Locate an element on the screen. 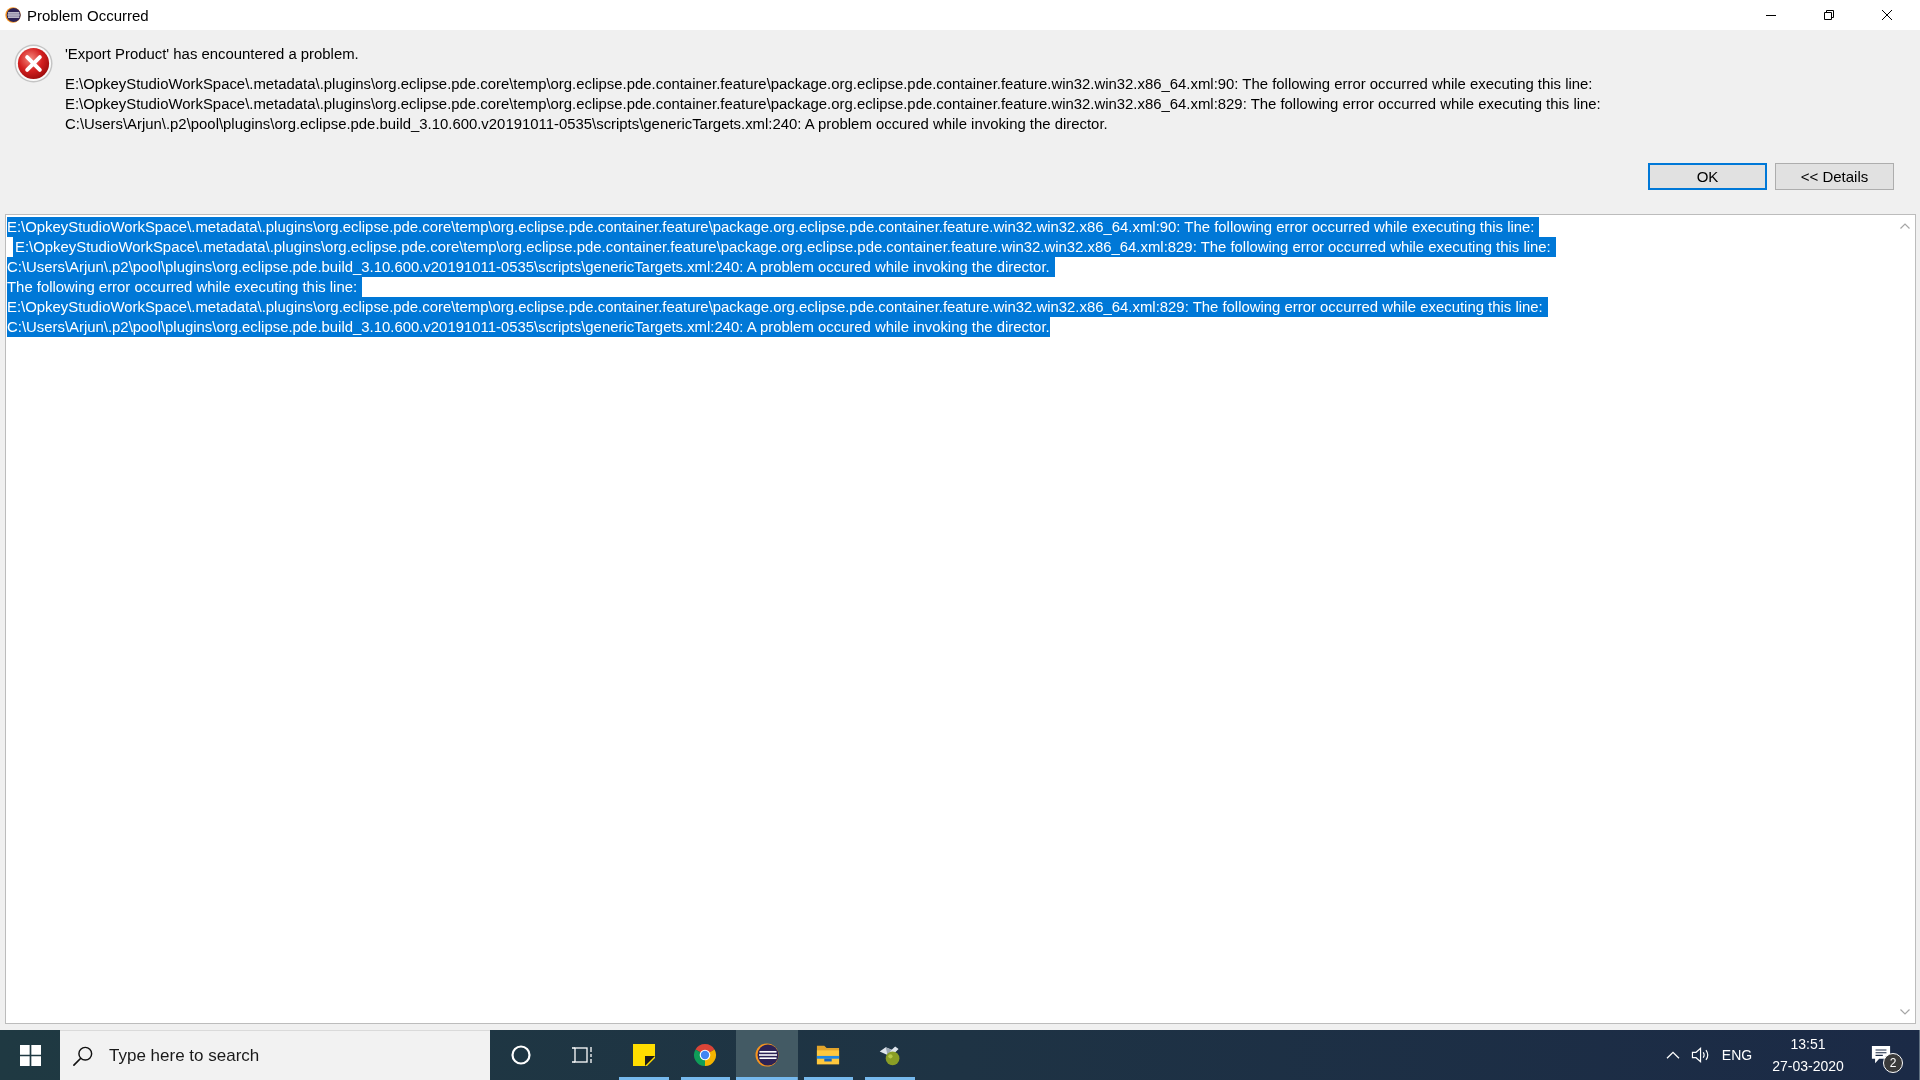 This screenshot has width=1920, height=1080. notification-count: 2 is located at coordinates (1893, 1063).